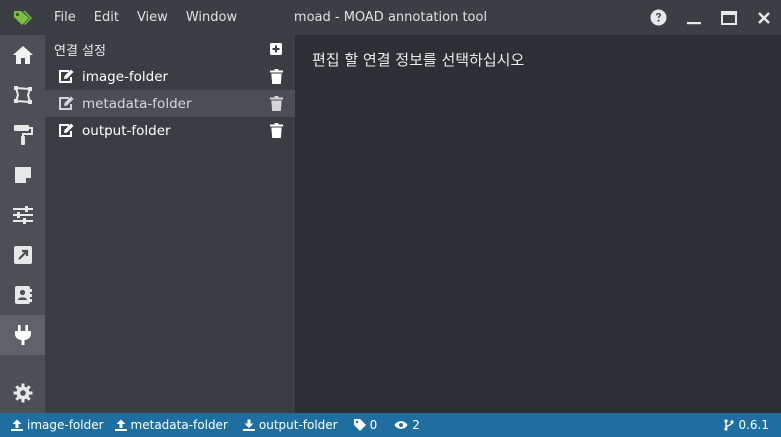 This screenshot has width=781, height=437. I want to click on version-label: 0.6.1, so click(753, 425).